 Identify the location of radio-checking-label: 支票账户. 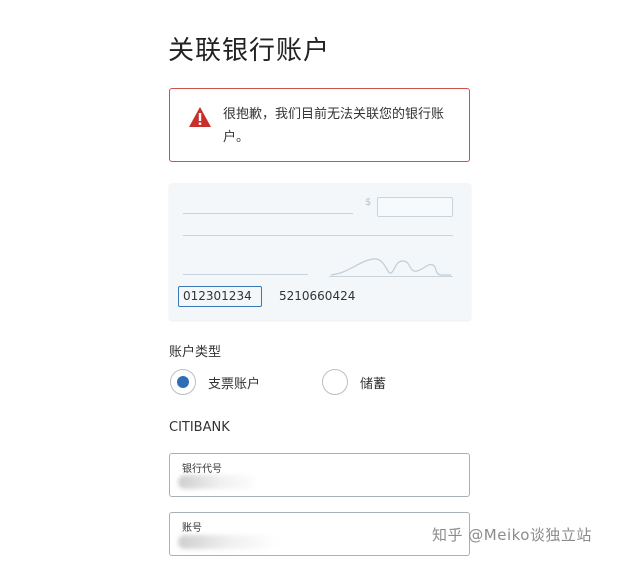
(234, 384).